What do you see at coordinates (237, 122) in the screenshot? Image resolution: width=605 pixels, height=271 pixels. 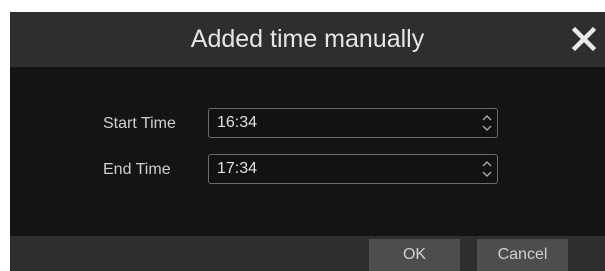 I see `start-time-value: 16:34` at bounding box center [237, 122].